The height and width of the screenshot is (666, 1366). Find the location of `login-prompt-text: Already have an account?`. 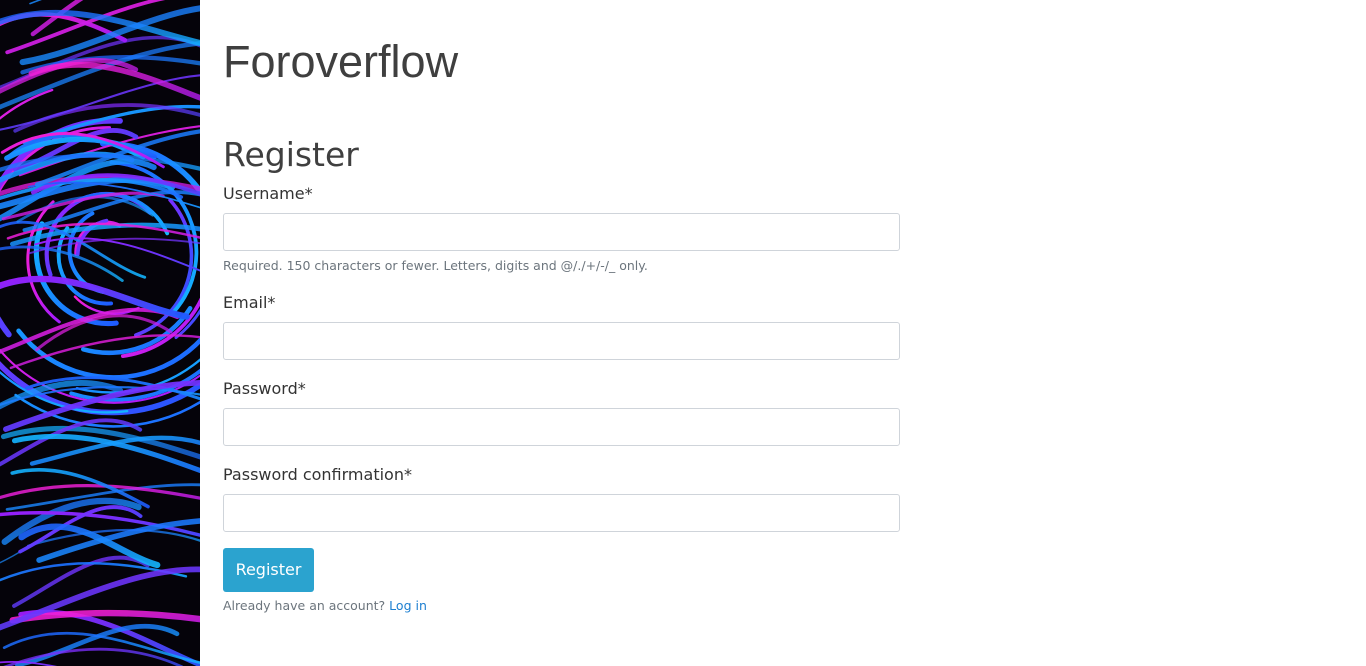

login-prompt-text: Already have an account? is located at coordinates (304, 605).